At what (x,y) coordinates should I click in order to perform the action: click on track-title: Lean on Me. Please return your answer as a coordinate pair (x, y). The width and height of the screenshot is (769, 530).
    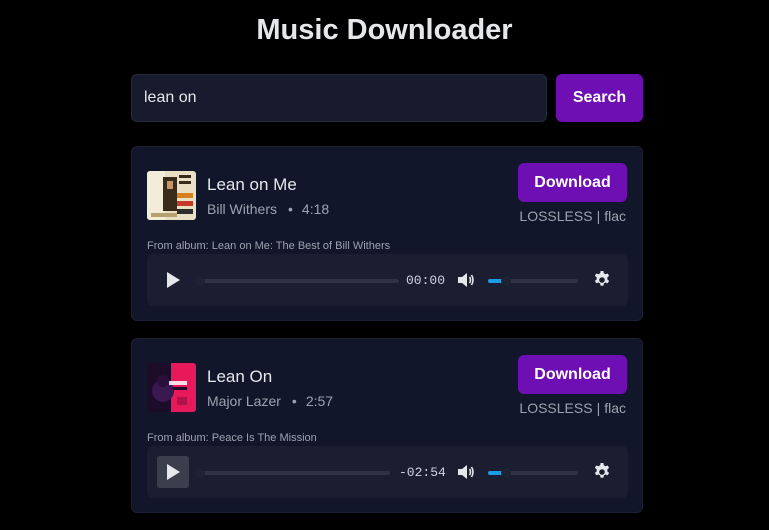
    Looking at the image, I should click on (252, 184).